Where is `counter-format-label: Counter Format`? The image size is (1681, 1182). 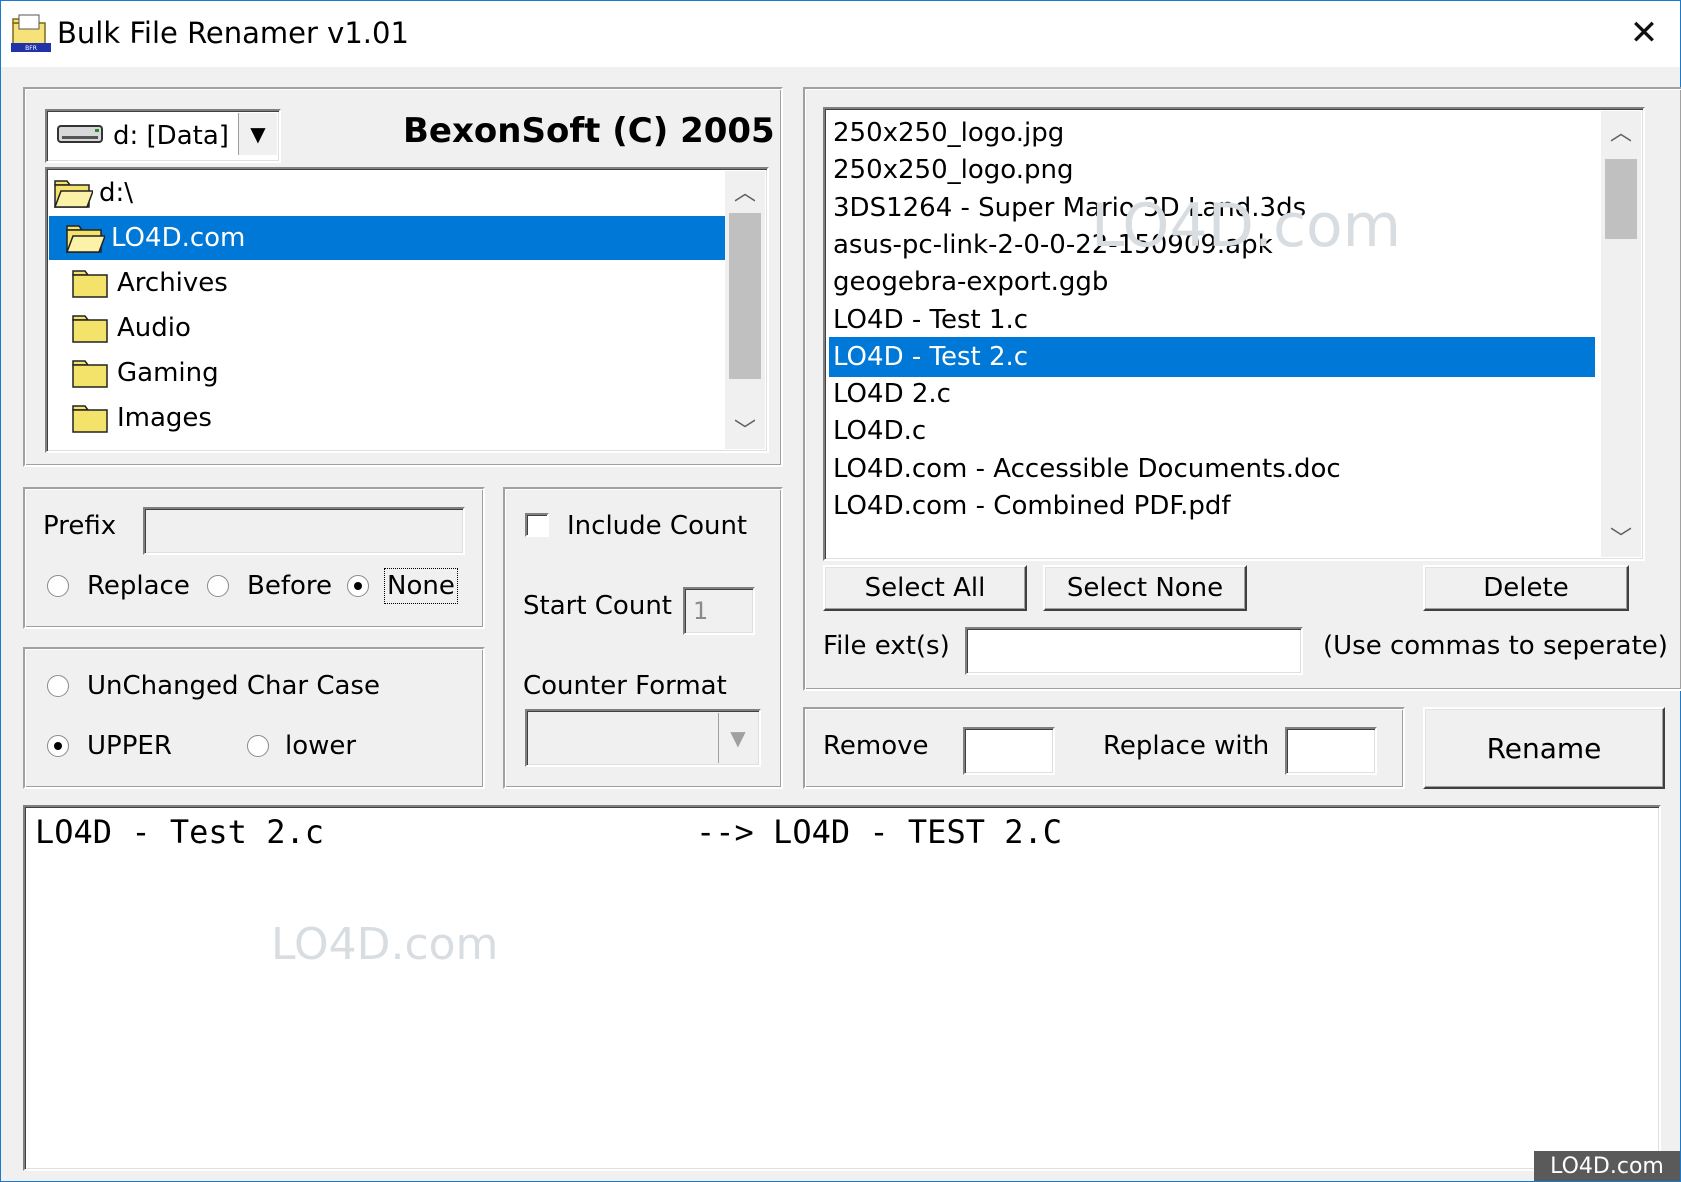 counter-format-label: Counter Format is located at coordinates (625, 686).